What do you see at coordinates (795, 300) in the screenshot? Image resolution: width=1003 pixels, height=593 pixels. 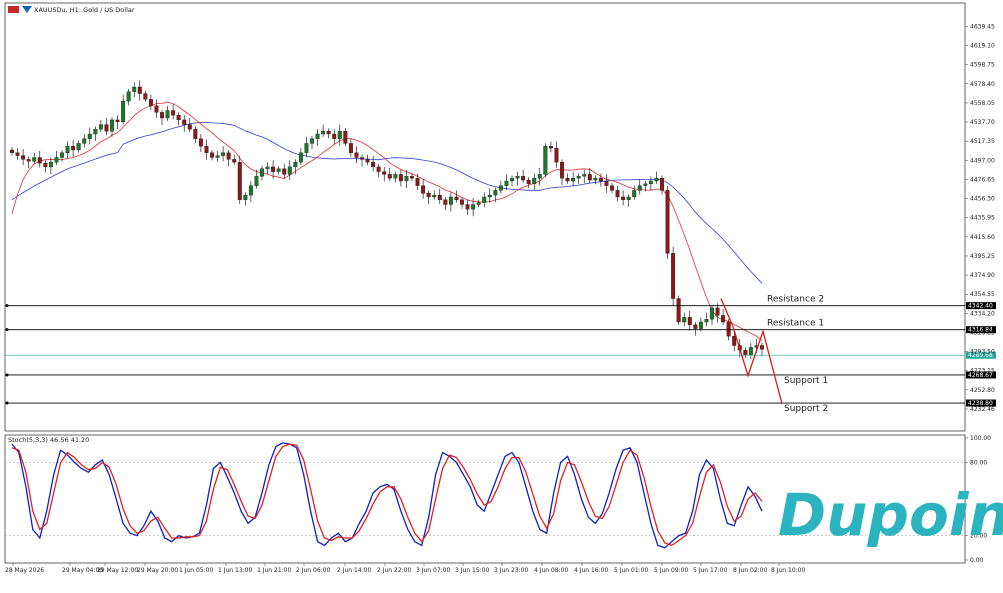 I see `level-label: Resistance 2` at bounding box center [795, 300].